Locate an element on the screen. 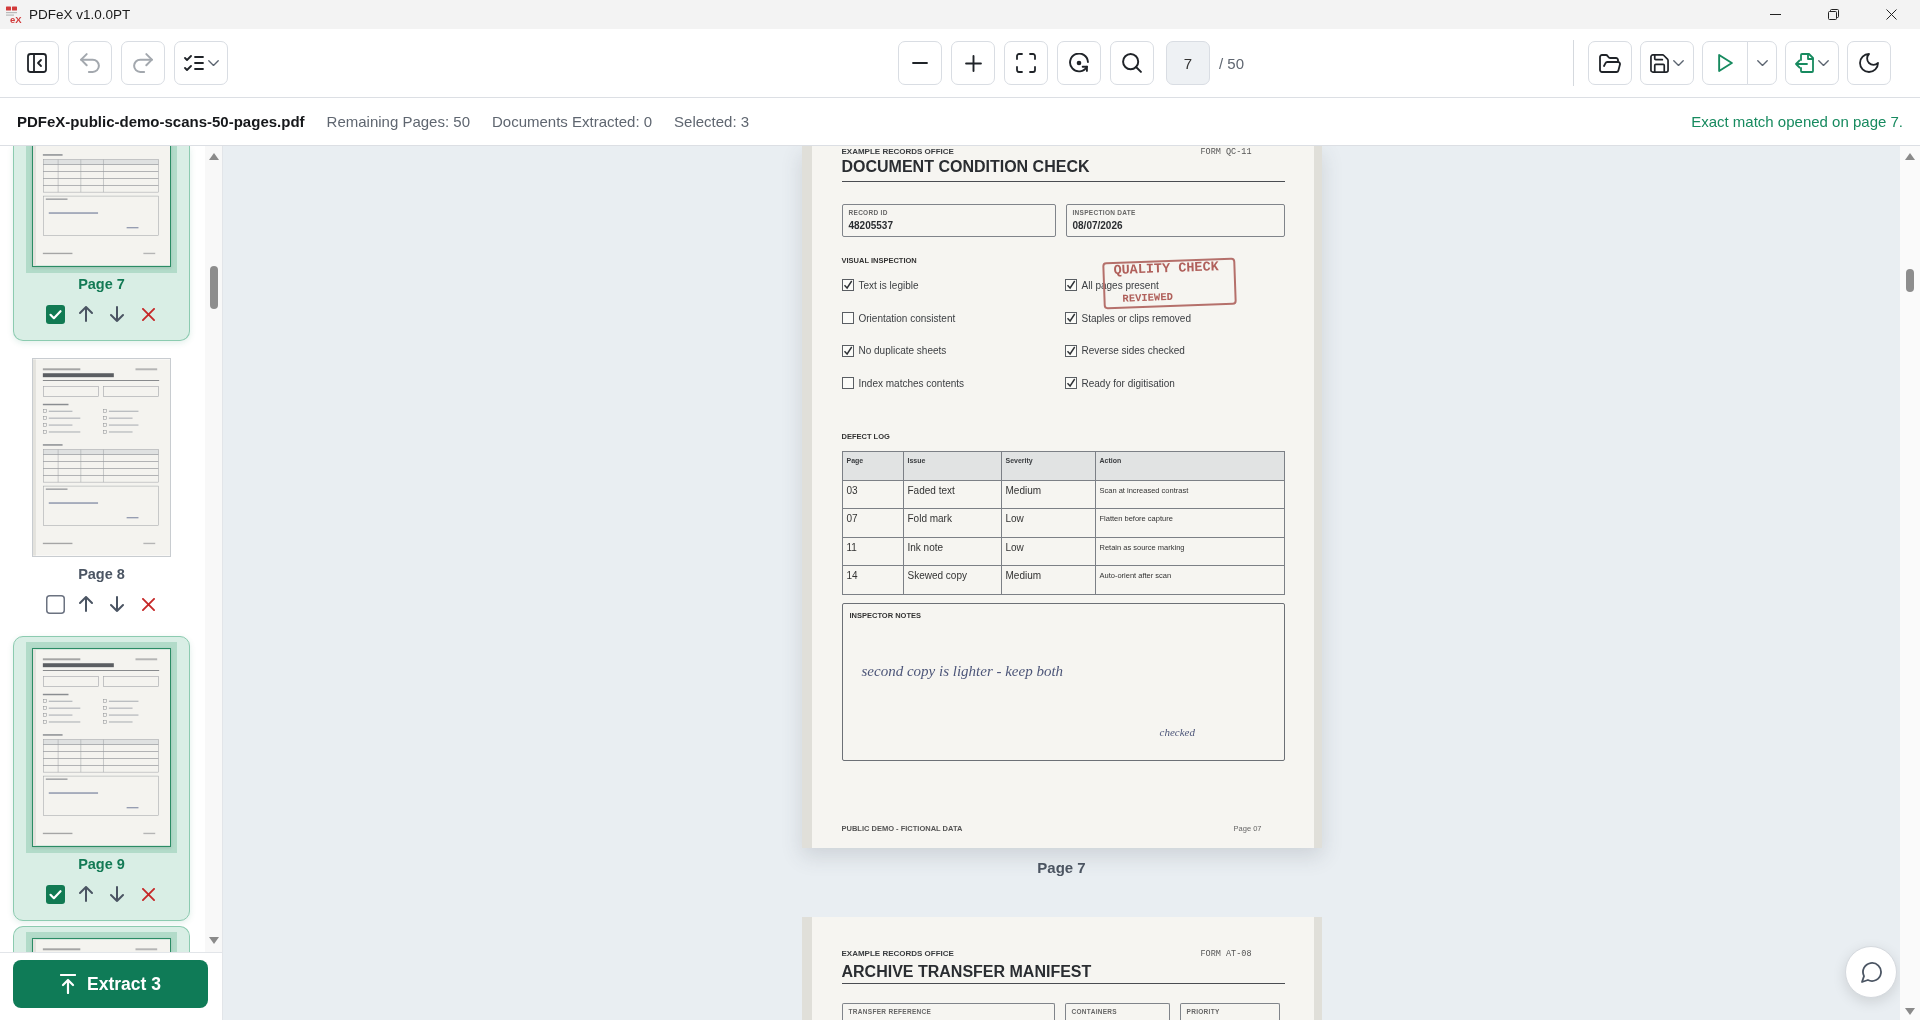 The image size is (1920, 1020). checklist-label: Index matches contents is located at coordinates (911, 383).